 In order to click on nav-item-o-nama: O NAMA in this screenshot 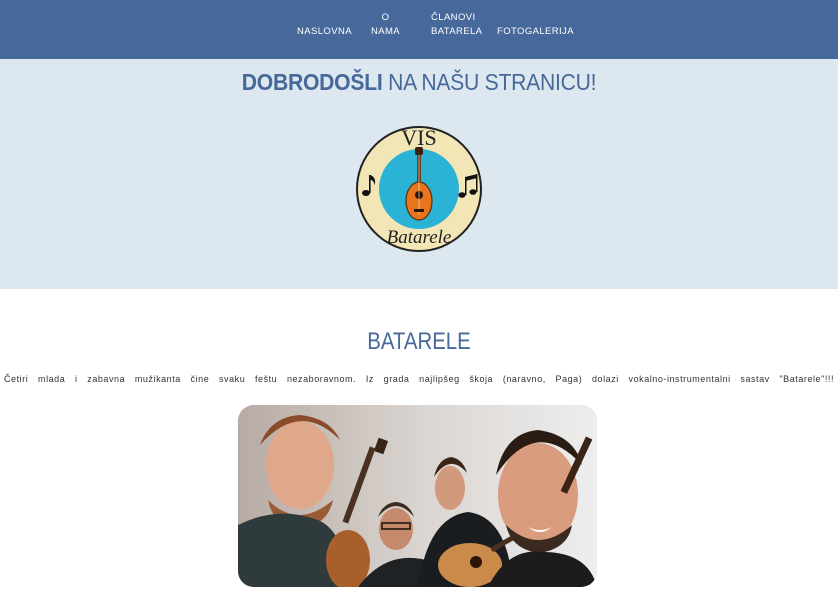, I will do `click(385, 25)`.